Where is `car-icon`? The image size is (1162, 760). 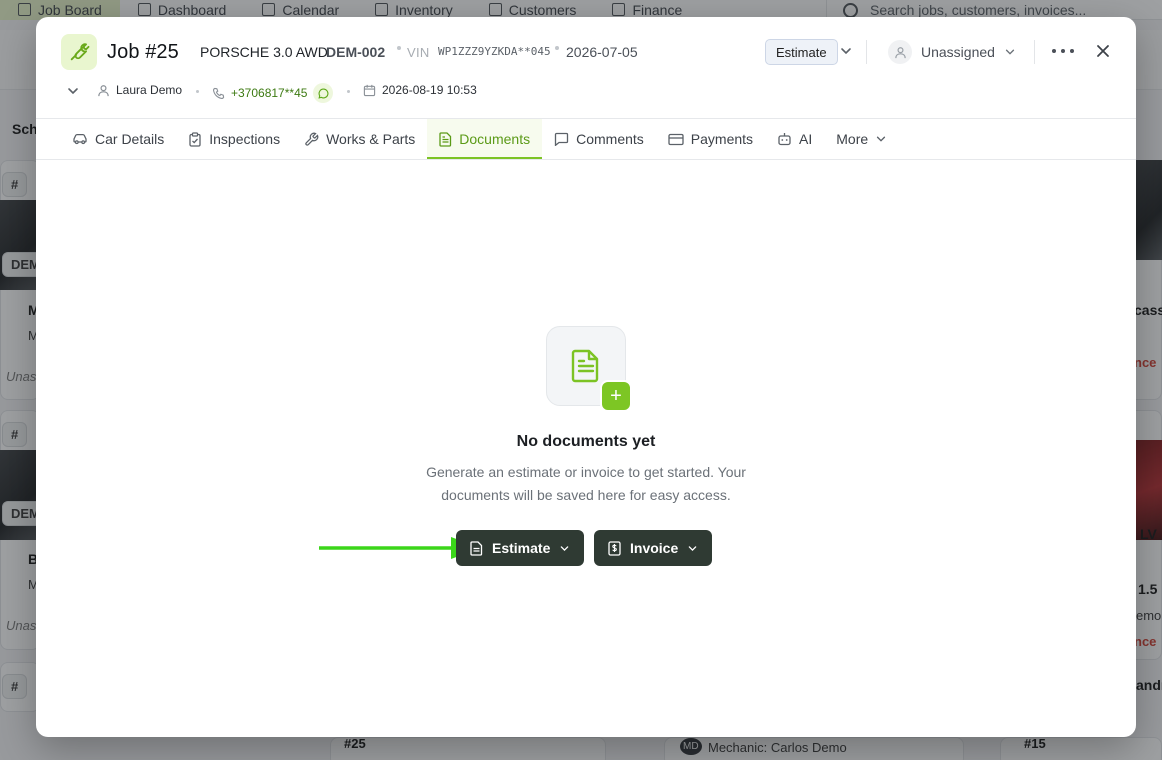
car-icon is located at coordinates (80, 139).